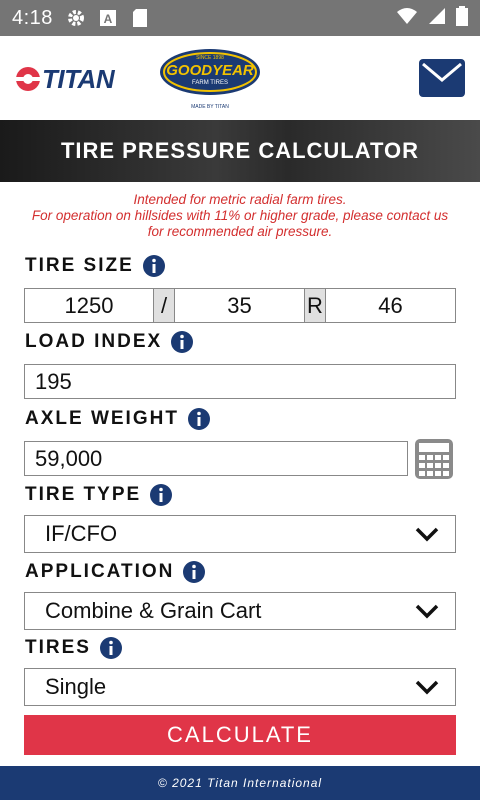  I want to click on svg-text: A, so click(108, 19).